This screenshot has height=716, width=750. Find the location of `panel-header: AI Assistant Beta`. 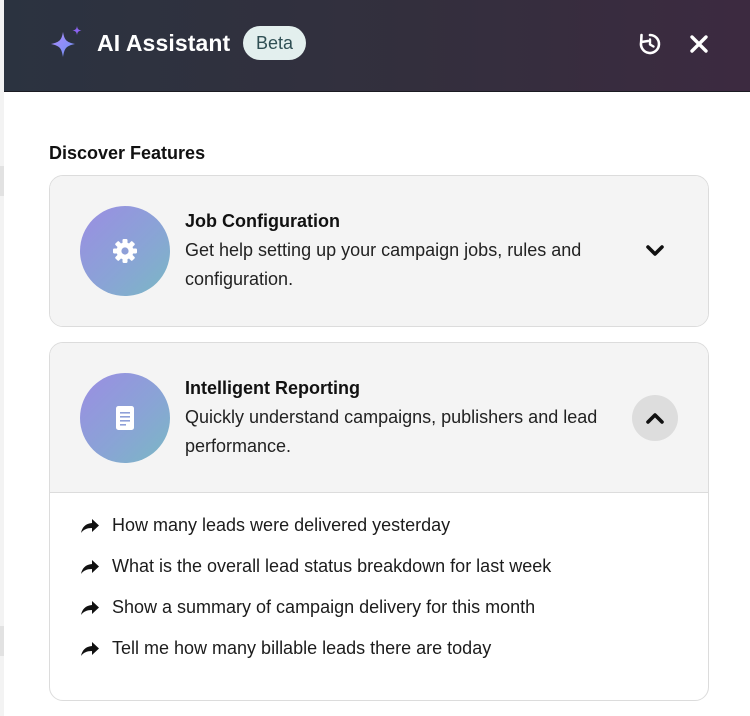

panel-header: AI Assistant Beta is located at coordinates (377, 46).